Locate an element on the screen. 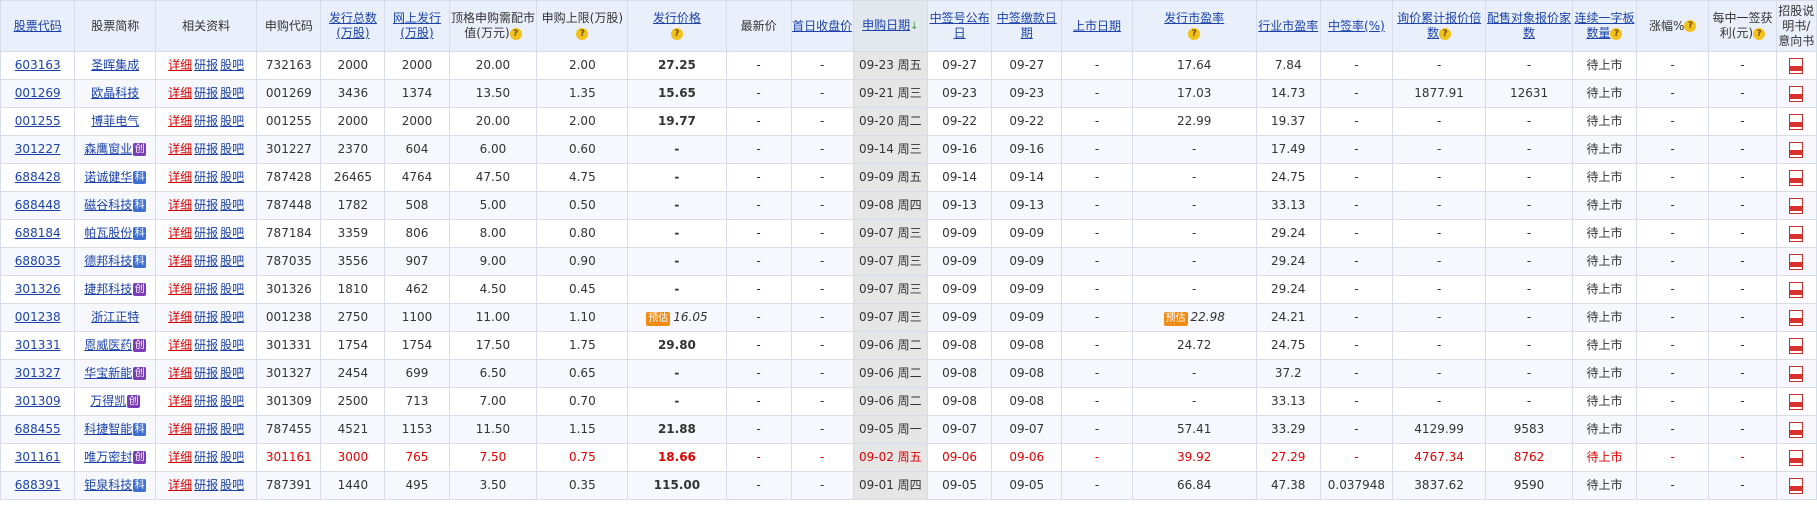  cell-code: 688391 is located at coordinates (38, 485).